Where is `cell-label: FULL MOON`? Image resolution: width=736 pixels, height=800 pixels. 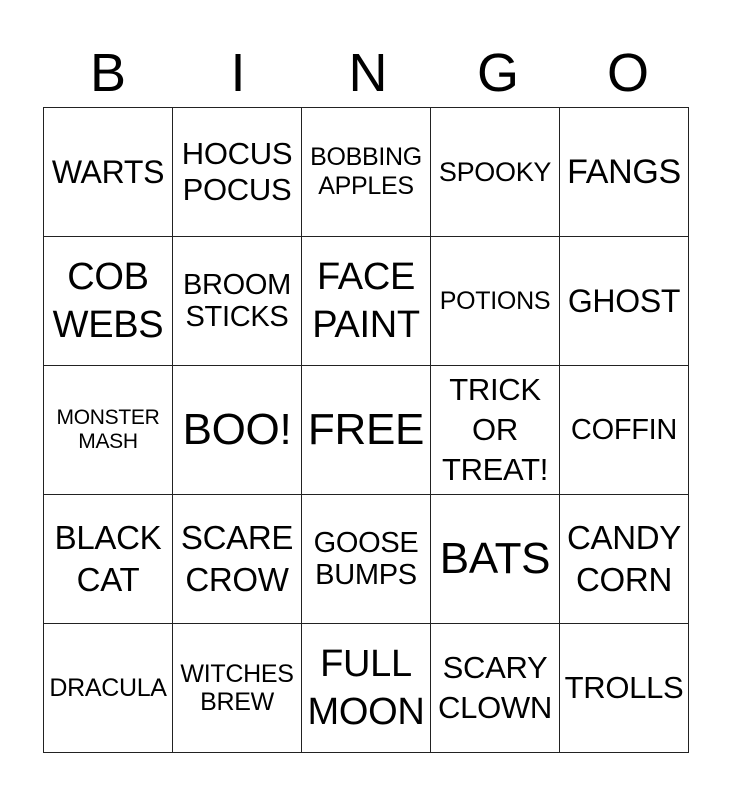 cell-label: FULL MOON is located at coordinates (366, 688).